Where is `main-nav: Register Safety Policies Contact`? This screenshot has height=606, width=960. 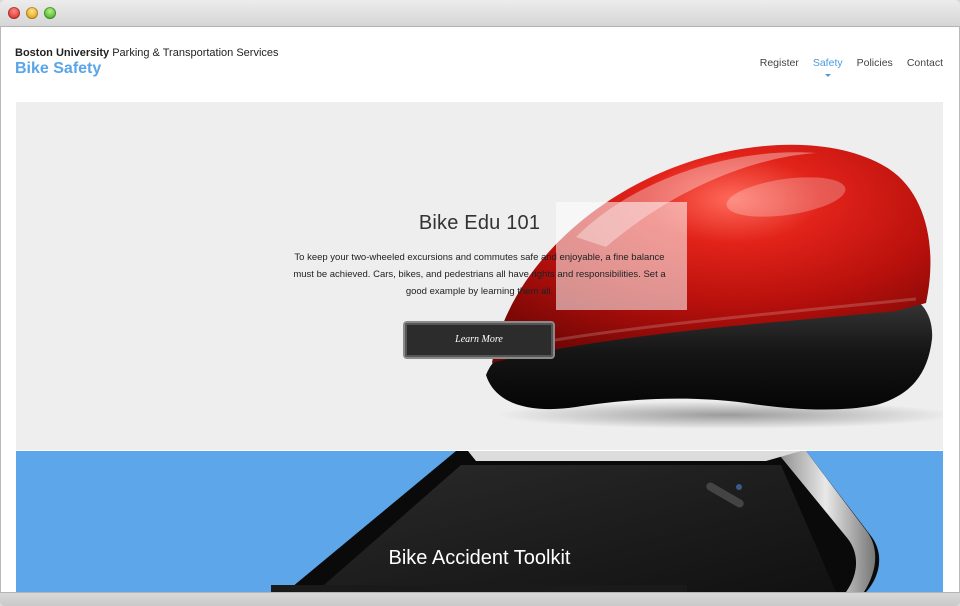
main-nav: Register Safety Policies Contact is located at coordinates (851, 67).